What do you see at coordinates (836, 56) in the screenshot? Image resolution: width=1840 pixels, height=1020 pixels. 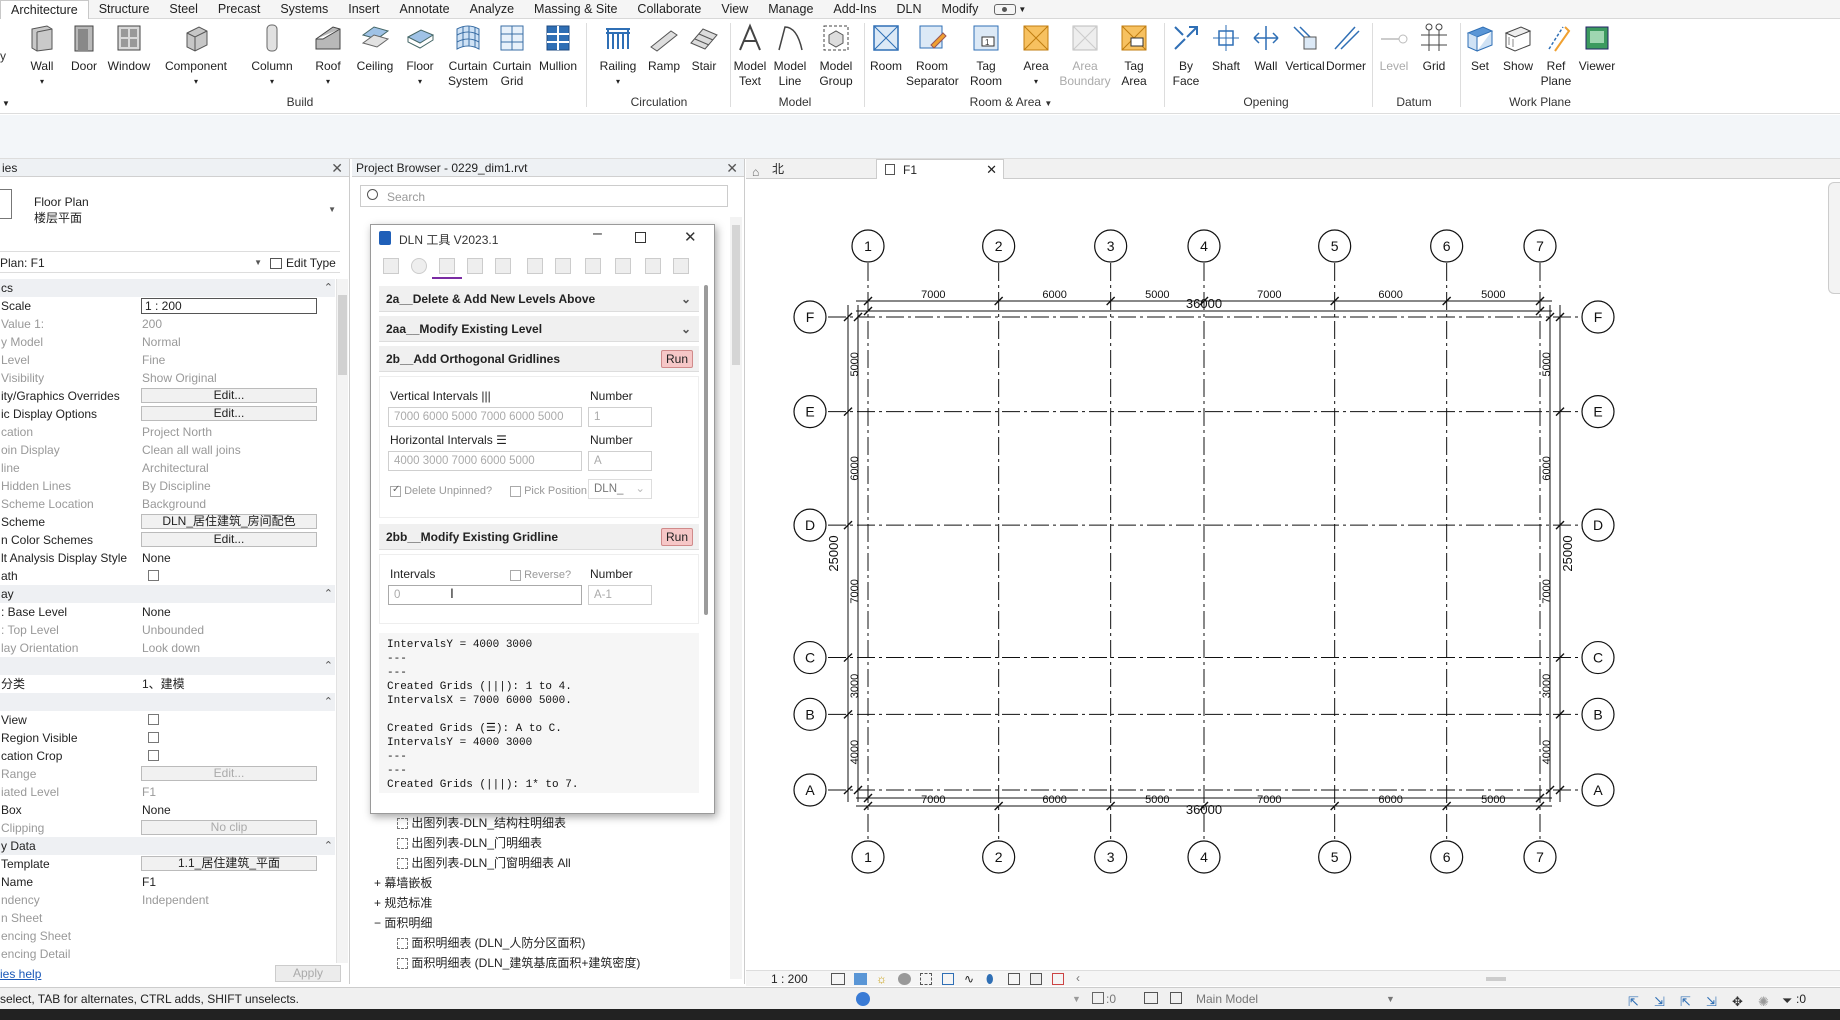 I see `model-group-button: Model Group` at bounding box center [836, 56].